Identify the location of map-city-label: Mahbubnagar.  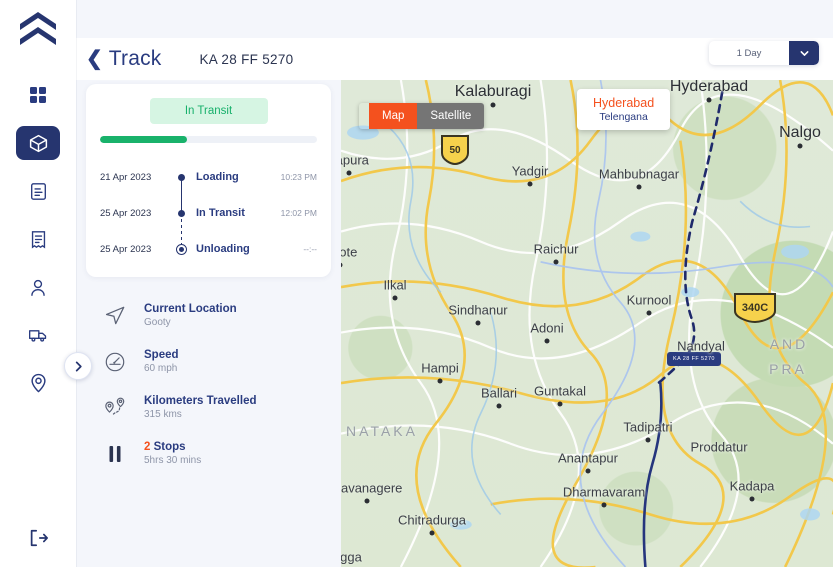
(639, 174).